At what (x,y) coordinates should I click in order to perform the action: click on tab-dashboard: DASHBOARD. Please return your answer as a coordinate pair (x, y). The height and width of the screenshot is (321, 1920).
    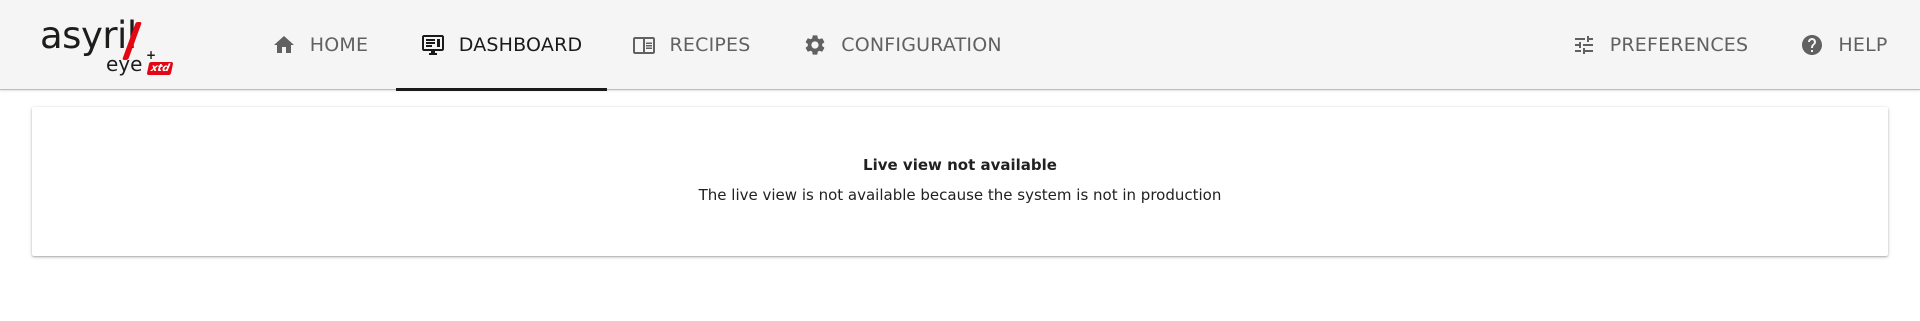
    Looking at the image, I should click on (501, 45).